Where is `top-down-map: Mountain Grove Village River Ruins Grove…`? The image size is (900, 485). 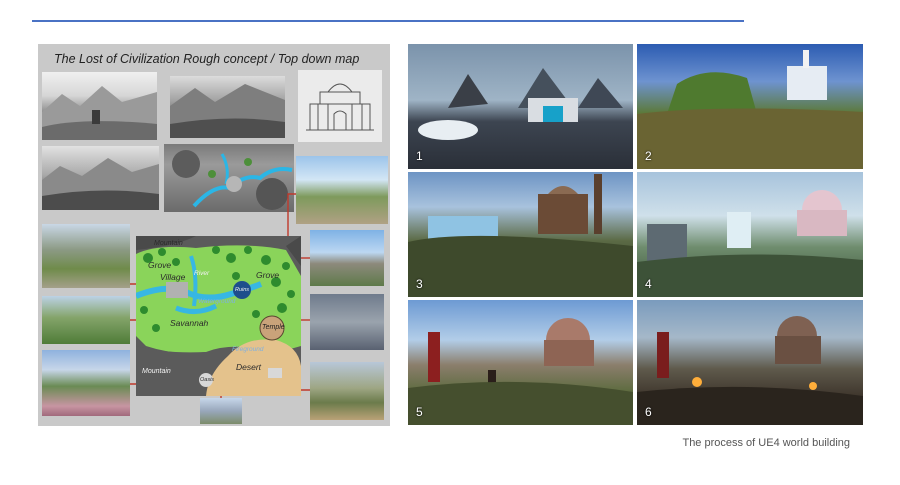 top-down-map: Mountain Grove Village River Ruins Grove… is located at coordinates (218, 316).